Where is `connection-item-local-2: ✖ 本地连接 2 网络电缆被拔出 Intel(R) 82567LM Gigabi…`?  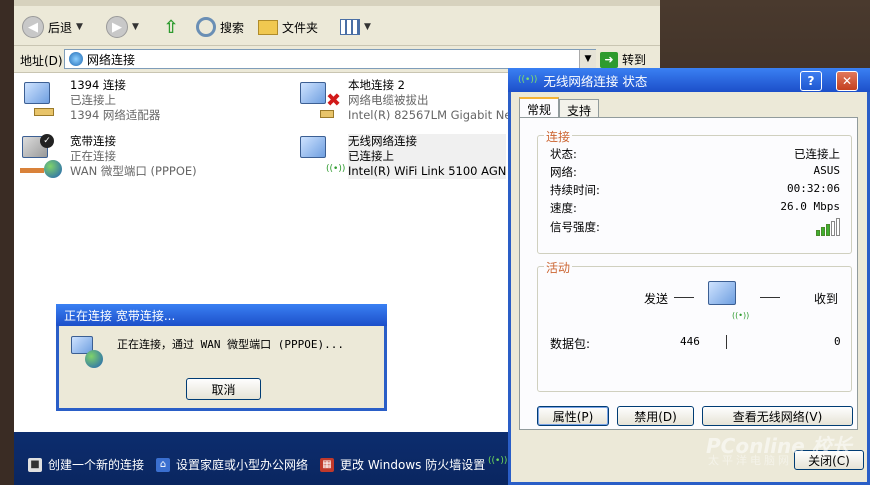
connection-item-local-2: ✖ 本地连接 2 网络电缆被拔出 Intel(R) 82567LM Gigabi… is located at coordinates (410, 100).